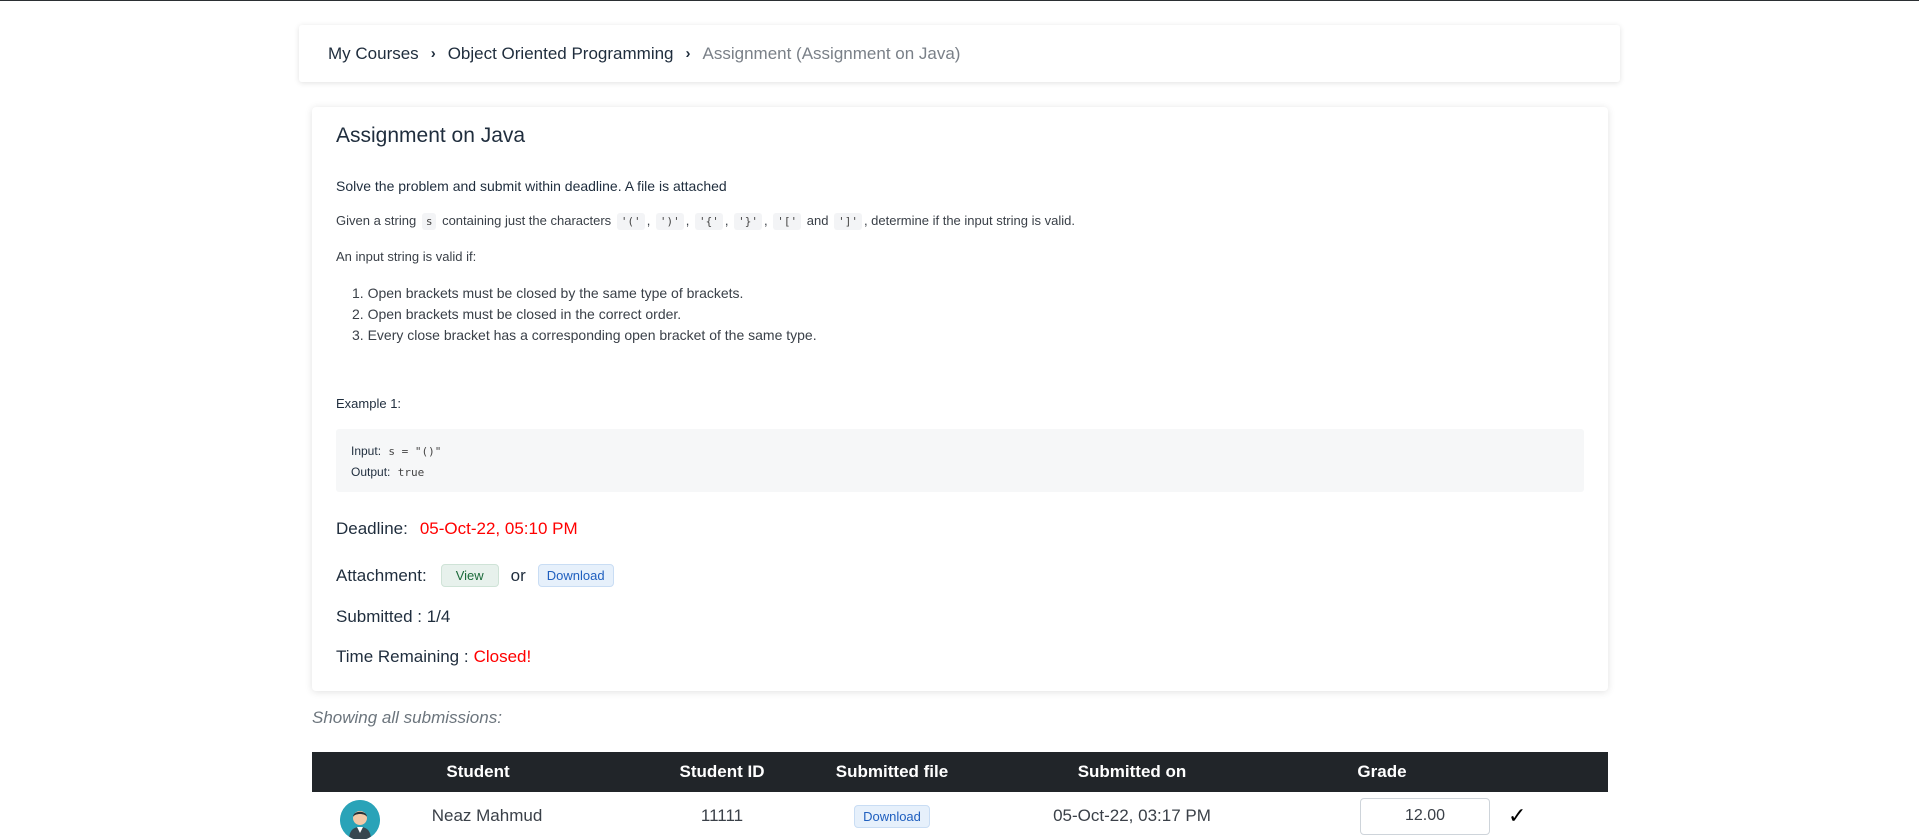  I want to click on column-header-student: Student, so click(478, 771).